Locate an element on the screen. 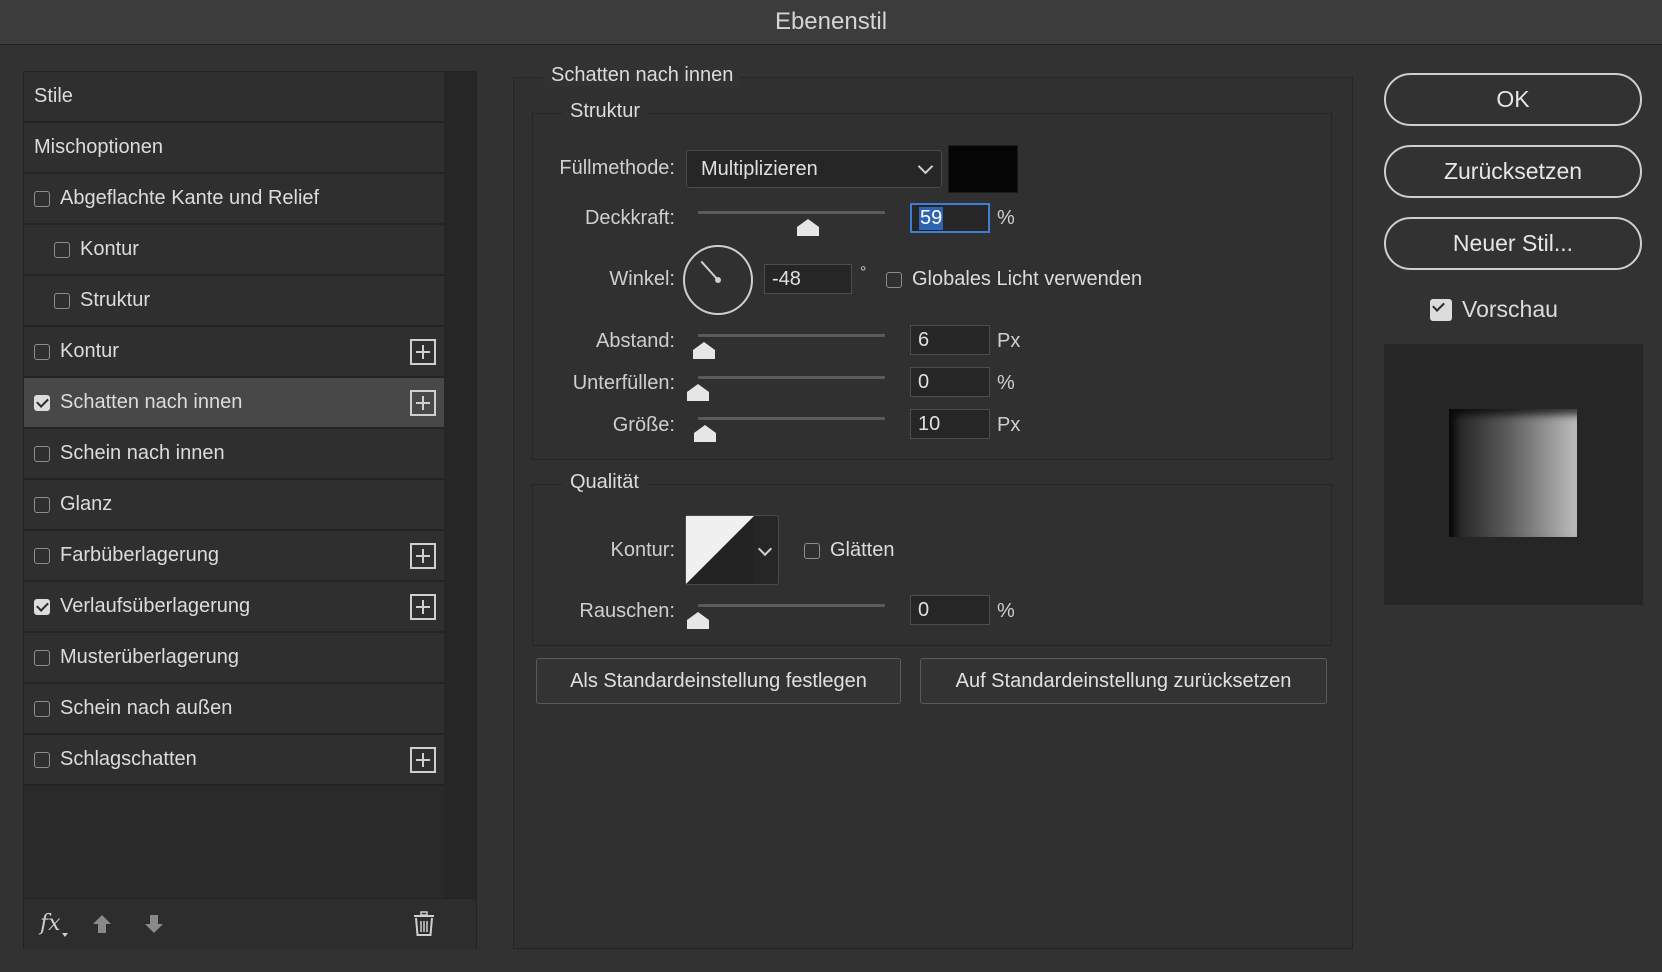 The width and height of the screenshot is (1662, 972). angle-needle-icon is located at coordinates (710, 271).